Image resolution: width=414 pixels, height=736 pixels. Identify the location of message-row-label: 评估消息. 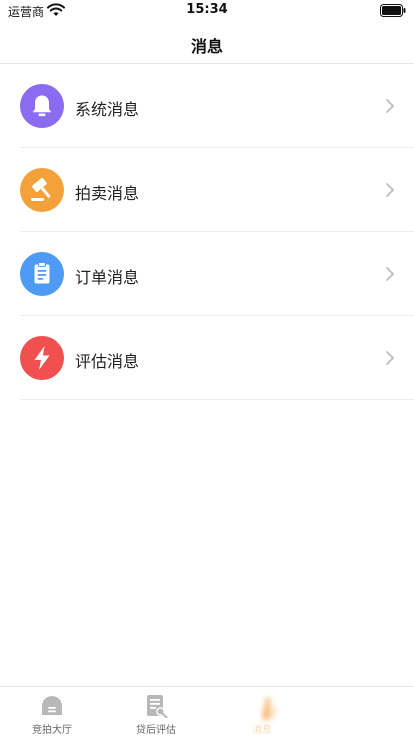
(107, 361).